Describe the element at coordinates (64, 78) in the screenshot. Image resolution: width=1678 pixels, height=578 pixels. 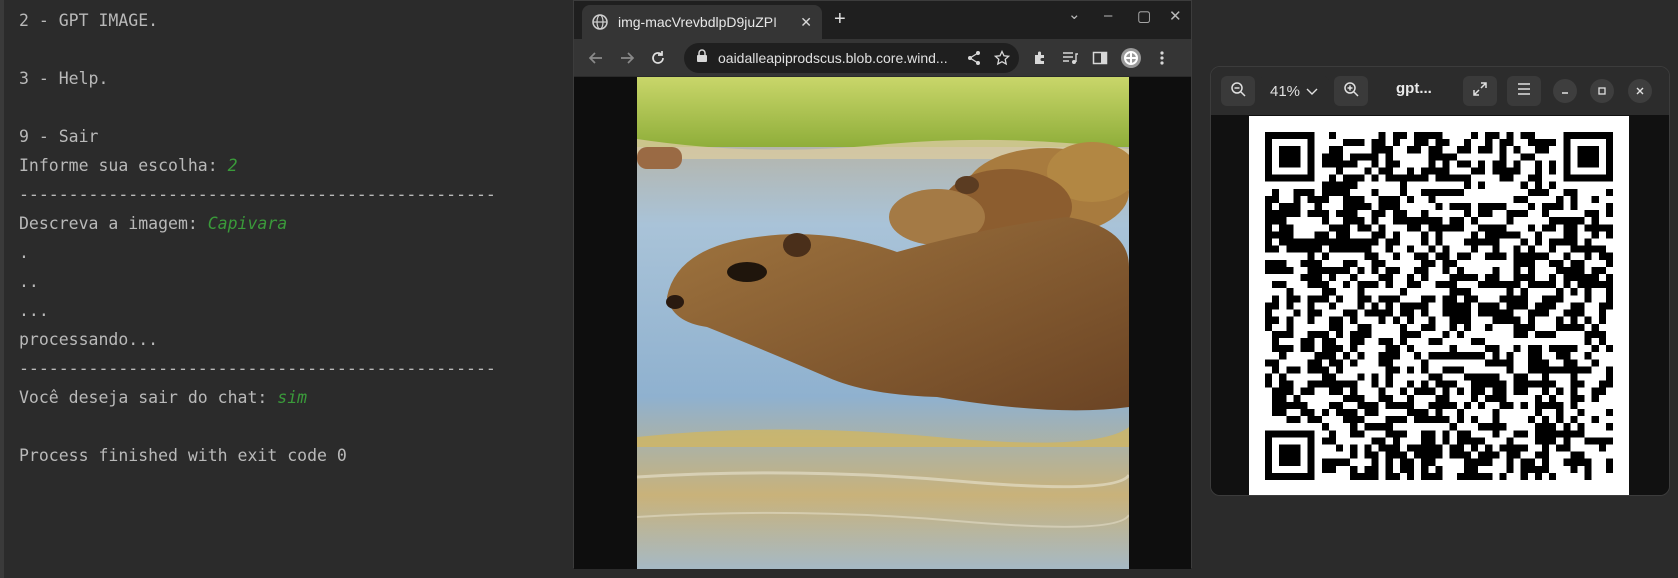
I see `console-text: 3 - Help.` at that location.